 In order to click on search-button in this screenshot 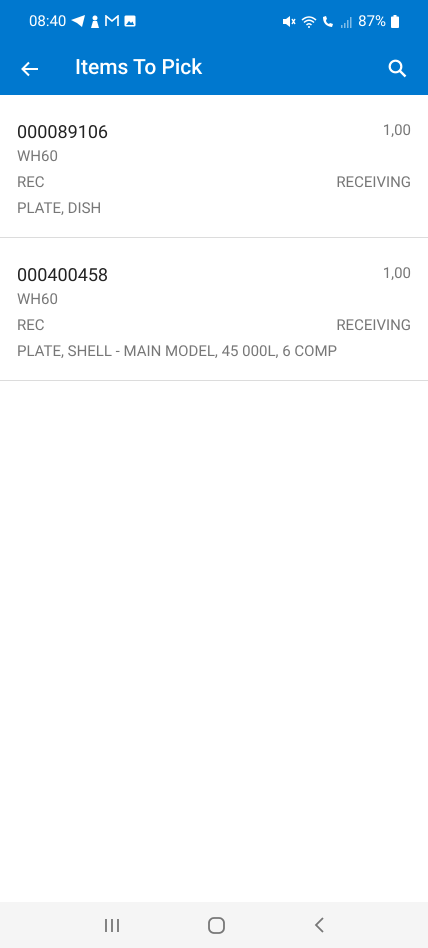, I will do `click(397, 69)`.